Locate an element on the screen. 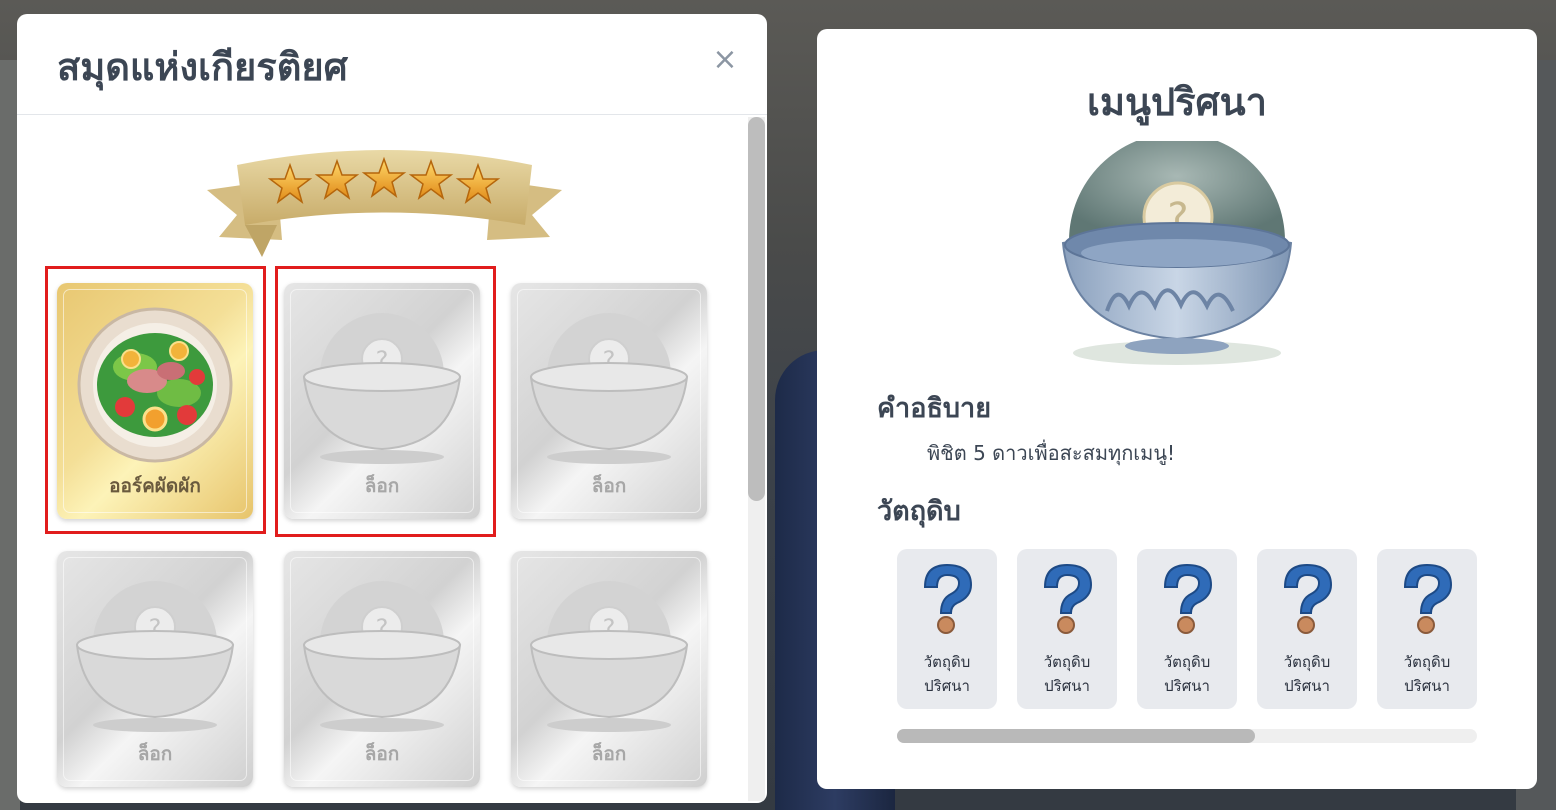  ingredients-heading: วัตถุดิบ is located at coordinates (919, 511).